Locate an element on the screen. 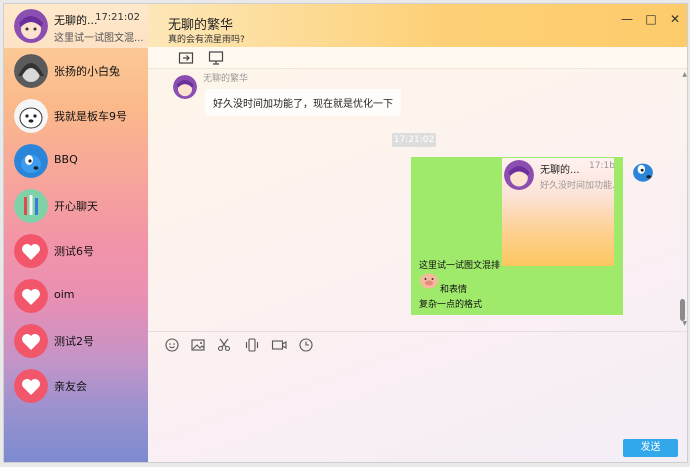 Image resolution: width=690 pixels, height=467 pixels. contact-item: 测试6号 is located at coordinates (76, 251).